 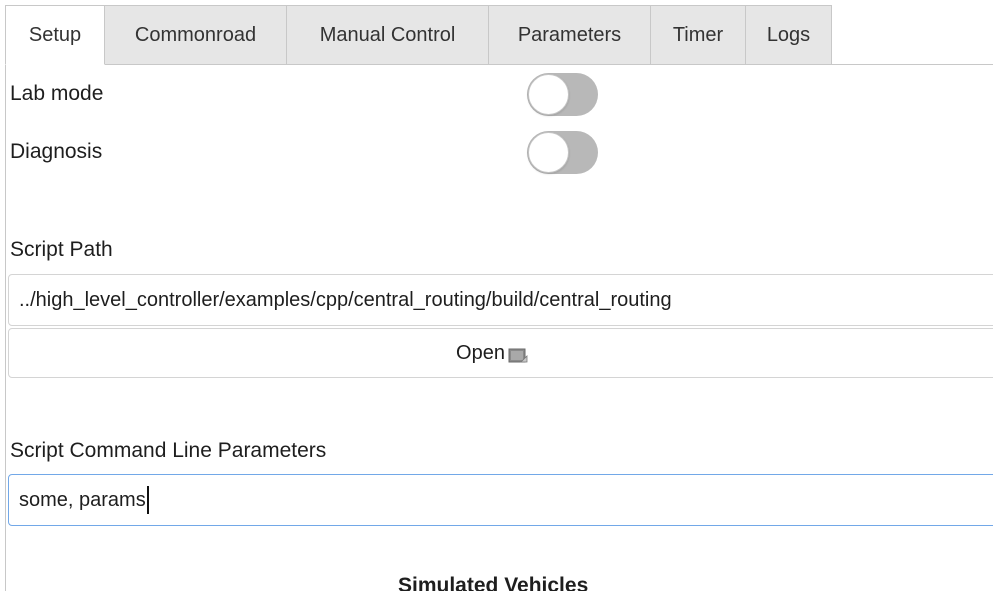 What do you see at coordinates (61, 249) in the screenshot?
I see `script-path-label: Script Path` at bounding box center [61, 249].